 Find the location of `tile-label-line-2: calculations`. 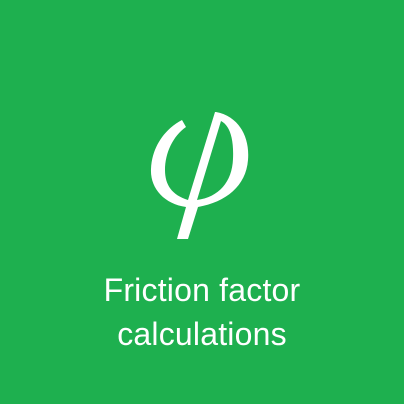

tile-label-line-2: calculations is located at coordinates (202, 334).